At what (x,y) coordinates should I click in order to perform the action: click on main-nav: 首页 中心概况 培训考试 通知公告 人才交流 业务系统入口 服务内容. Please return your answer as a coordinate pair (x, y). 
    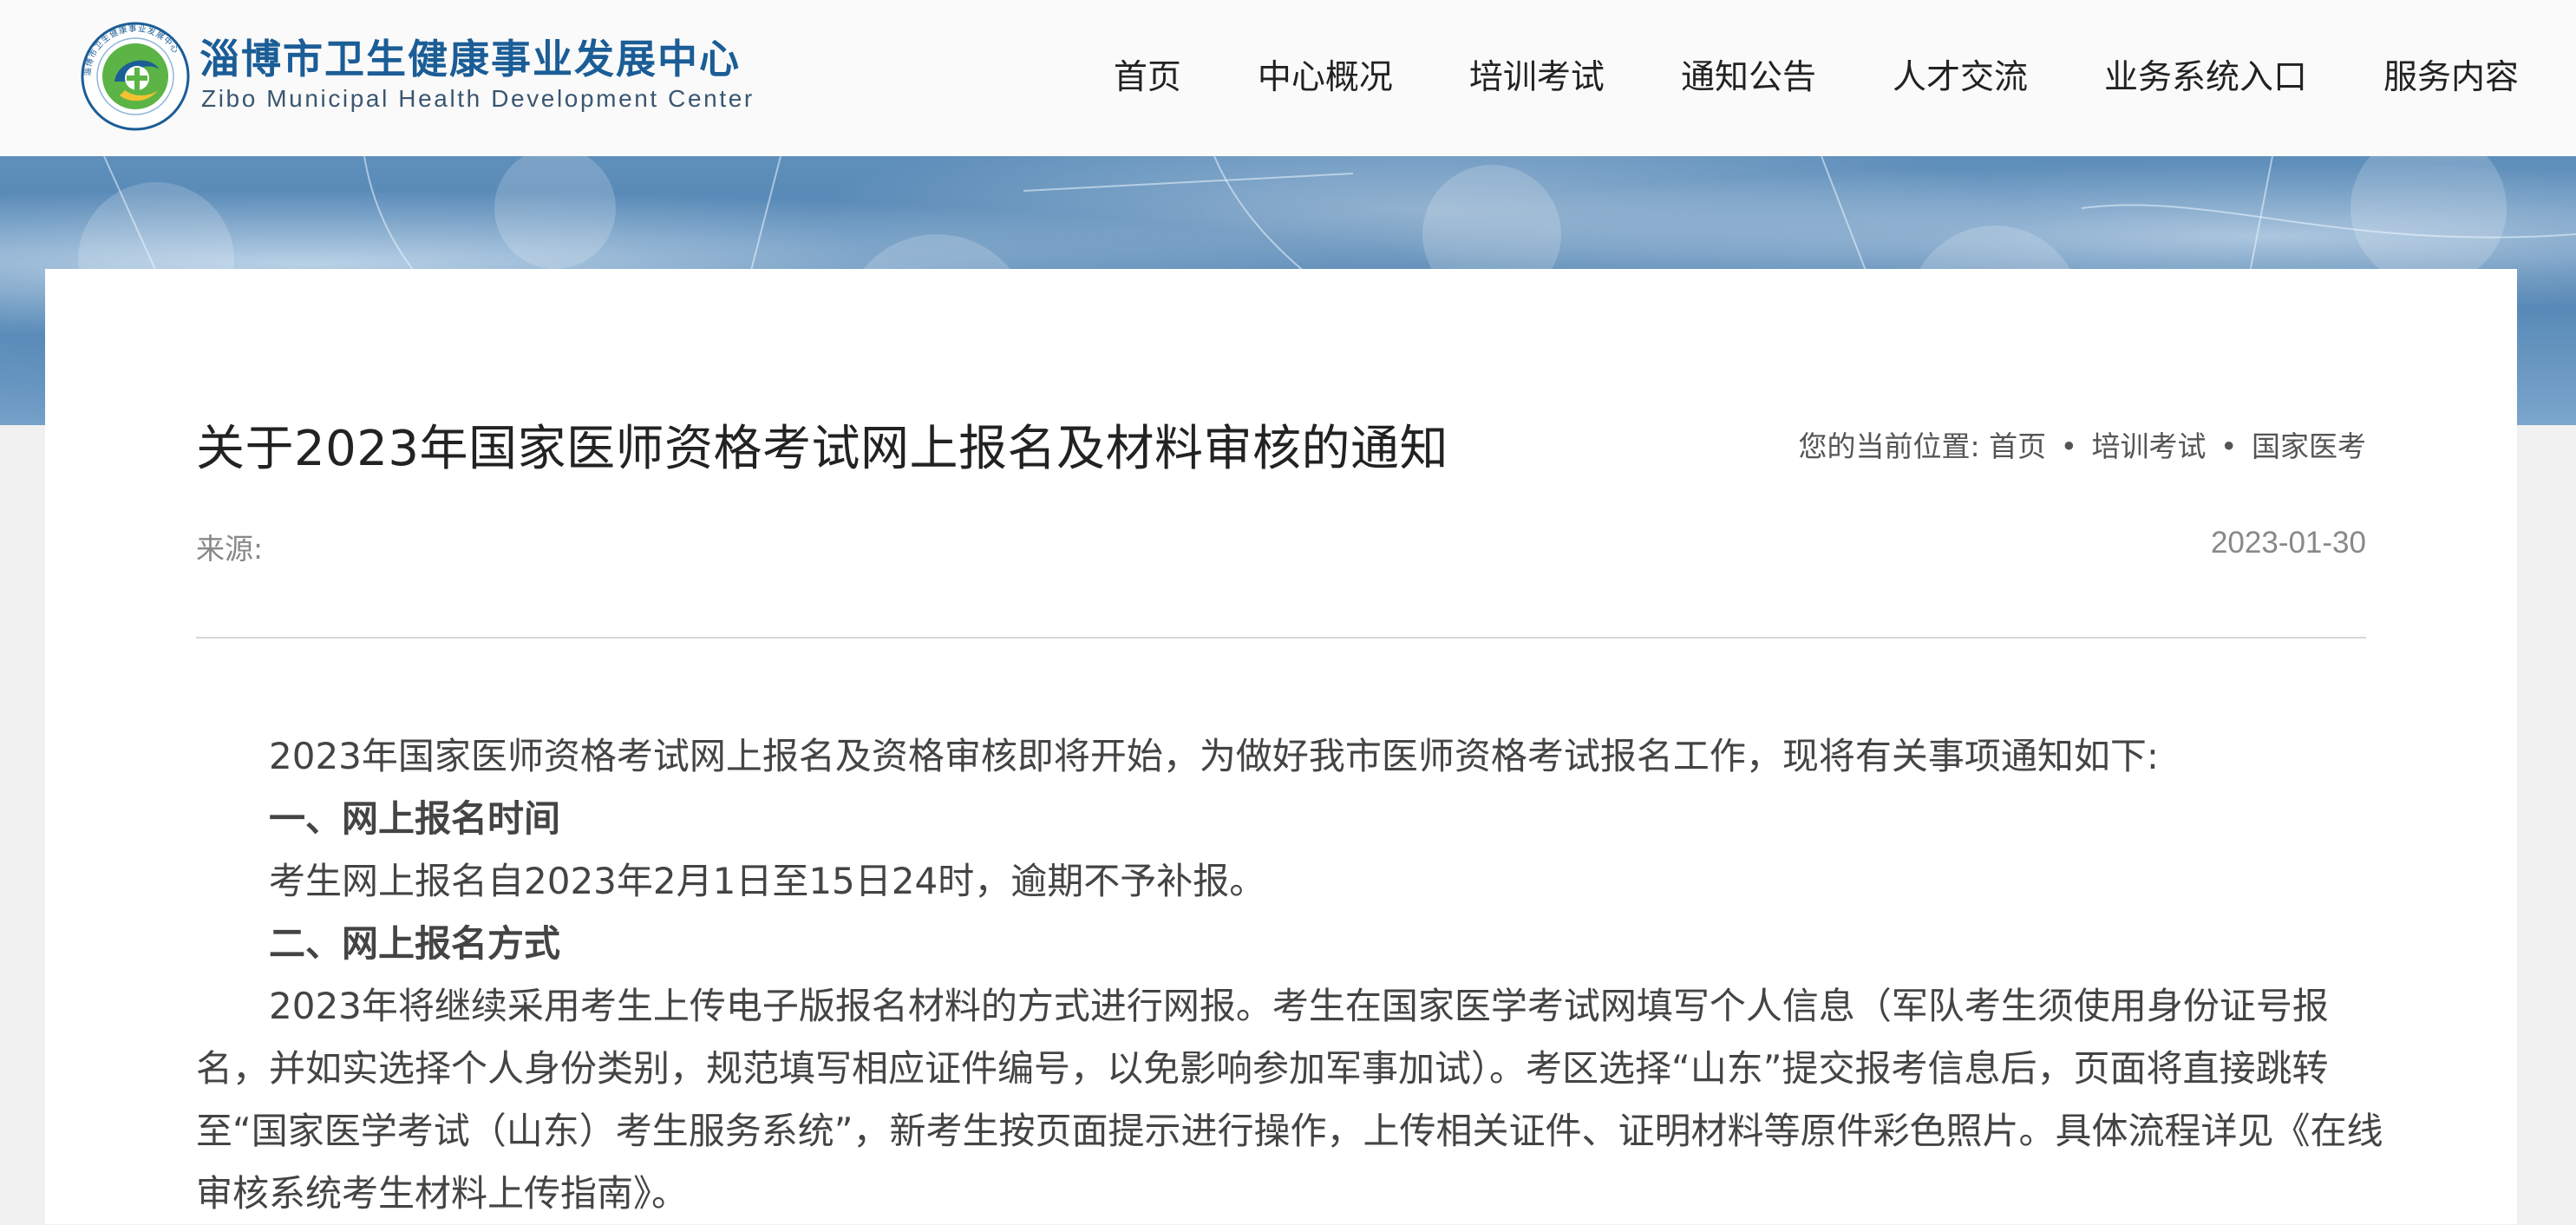
    Looking at the image, I should click on (1778, 75).